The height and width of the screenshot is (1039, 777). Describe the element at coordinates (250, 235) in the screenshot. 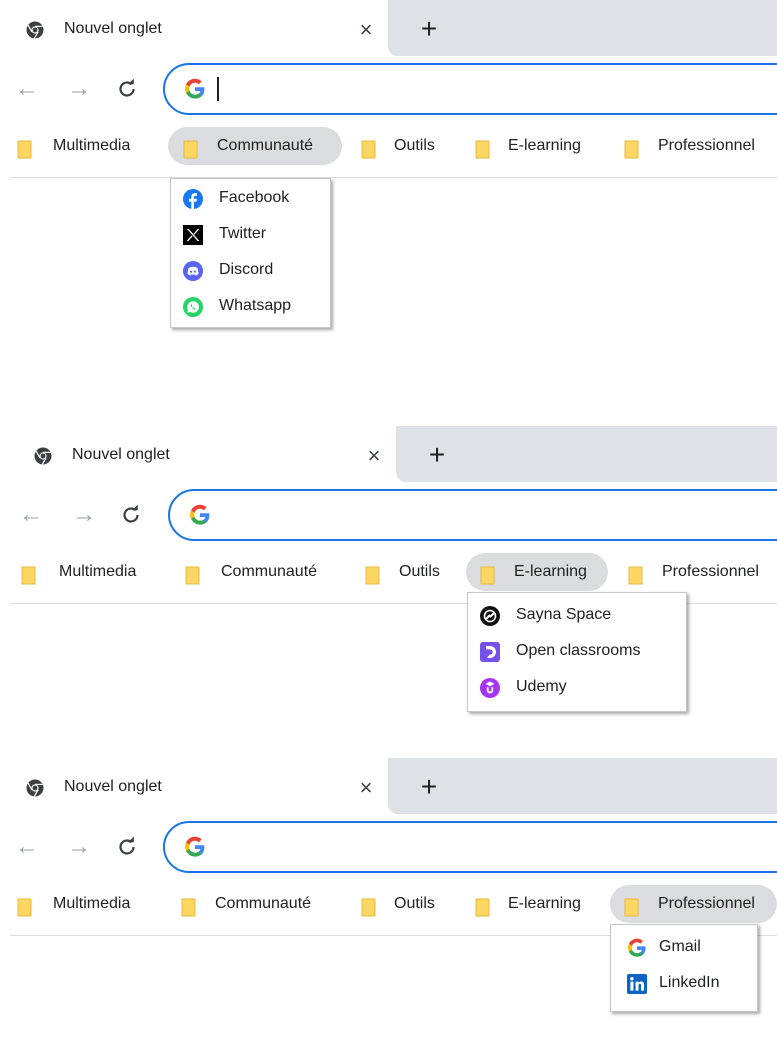

I see `menu-item-twitter: Twitter` at that location.